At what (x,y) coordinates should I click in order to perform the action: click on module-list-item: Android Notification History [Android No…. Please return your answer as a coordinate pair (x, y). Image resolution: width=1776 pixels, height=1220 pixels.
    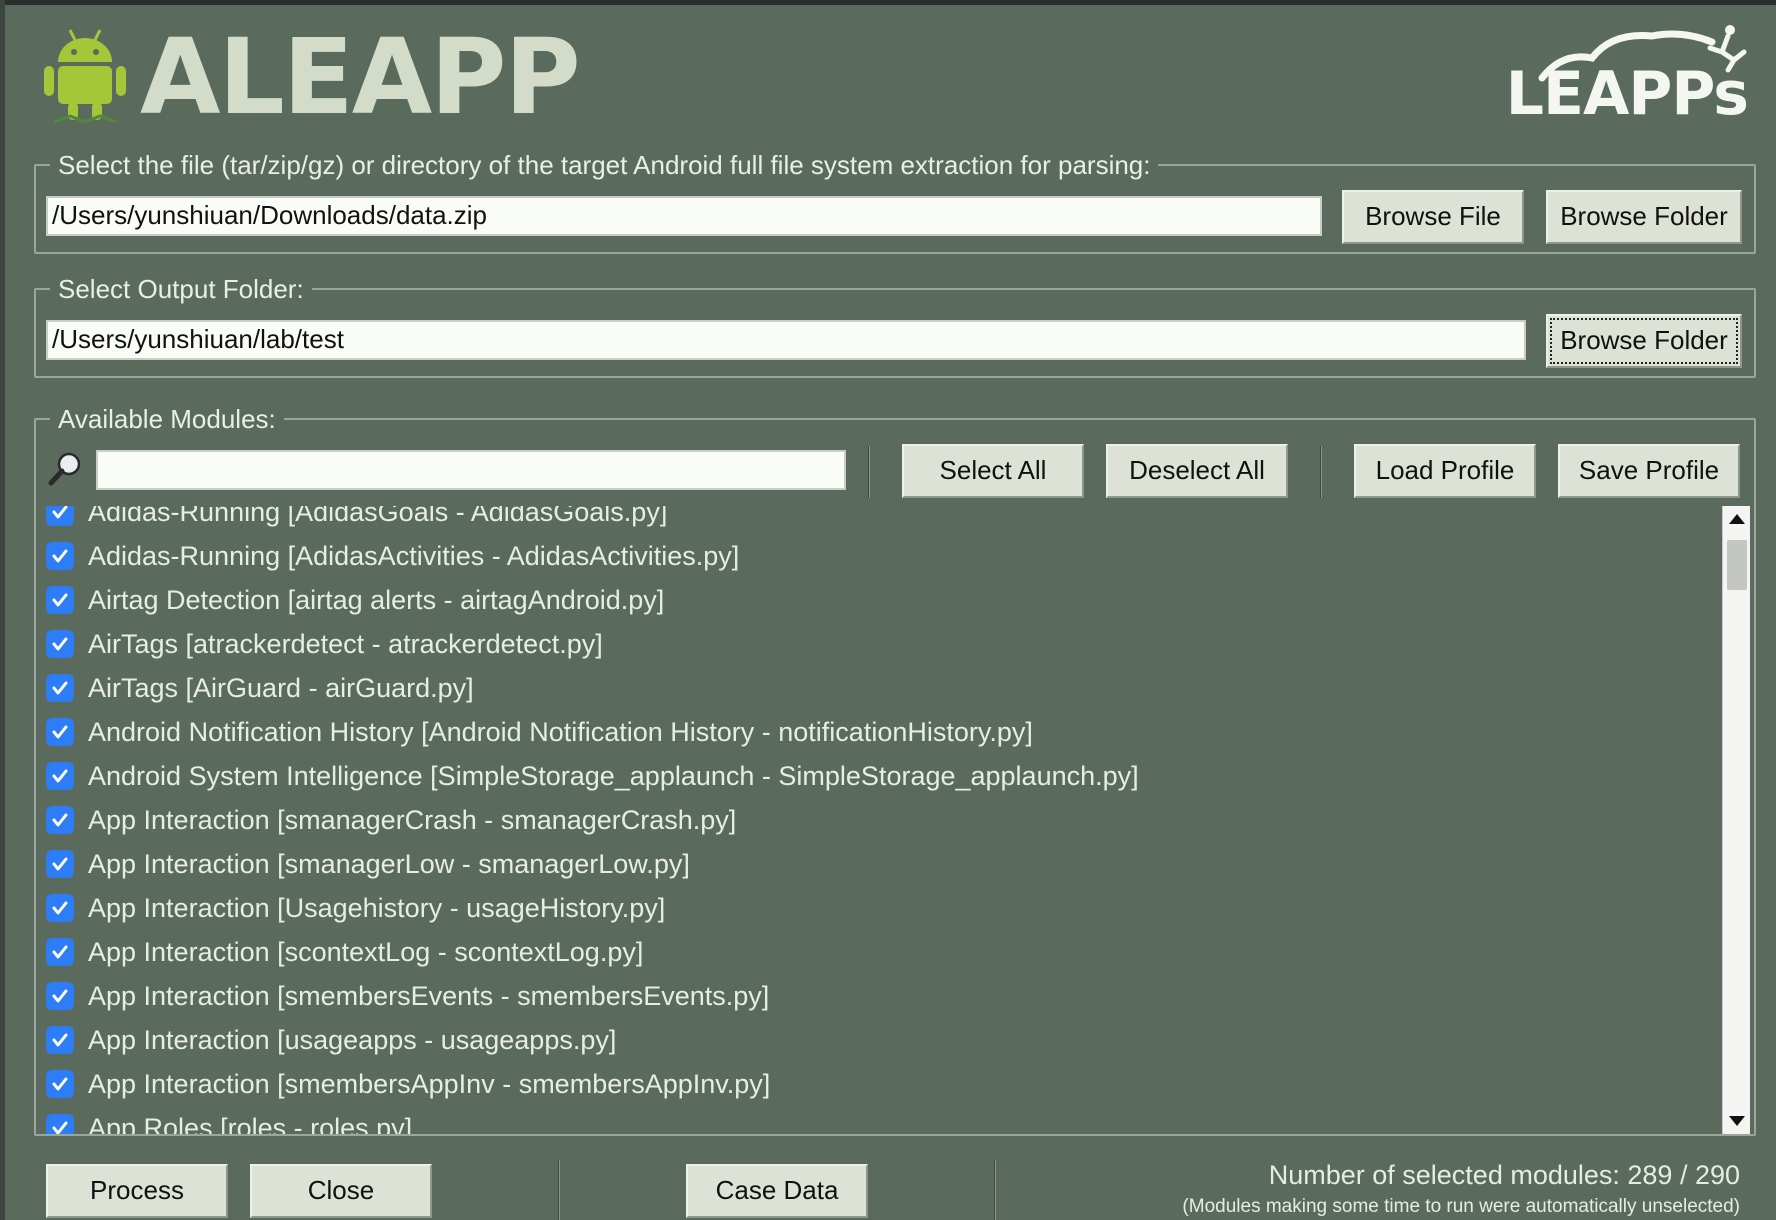
    Looking at the image, I should click on (539, 732).